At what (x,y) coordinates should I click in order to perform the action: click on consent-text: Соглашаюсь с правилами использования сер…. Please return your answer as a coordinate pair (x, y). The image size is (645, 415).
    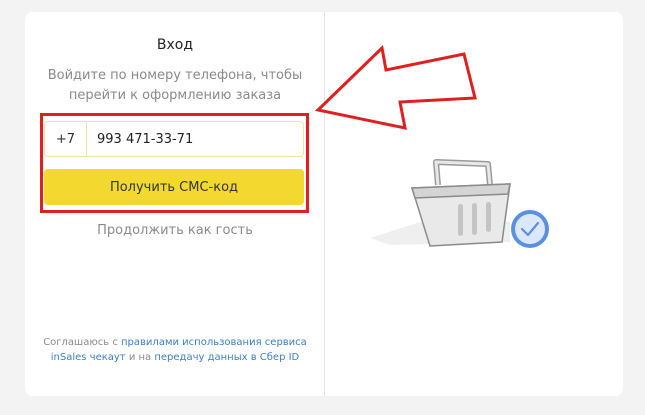
    Looking at the image, I should click on (175, 350).